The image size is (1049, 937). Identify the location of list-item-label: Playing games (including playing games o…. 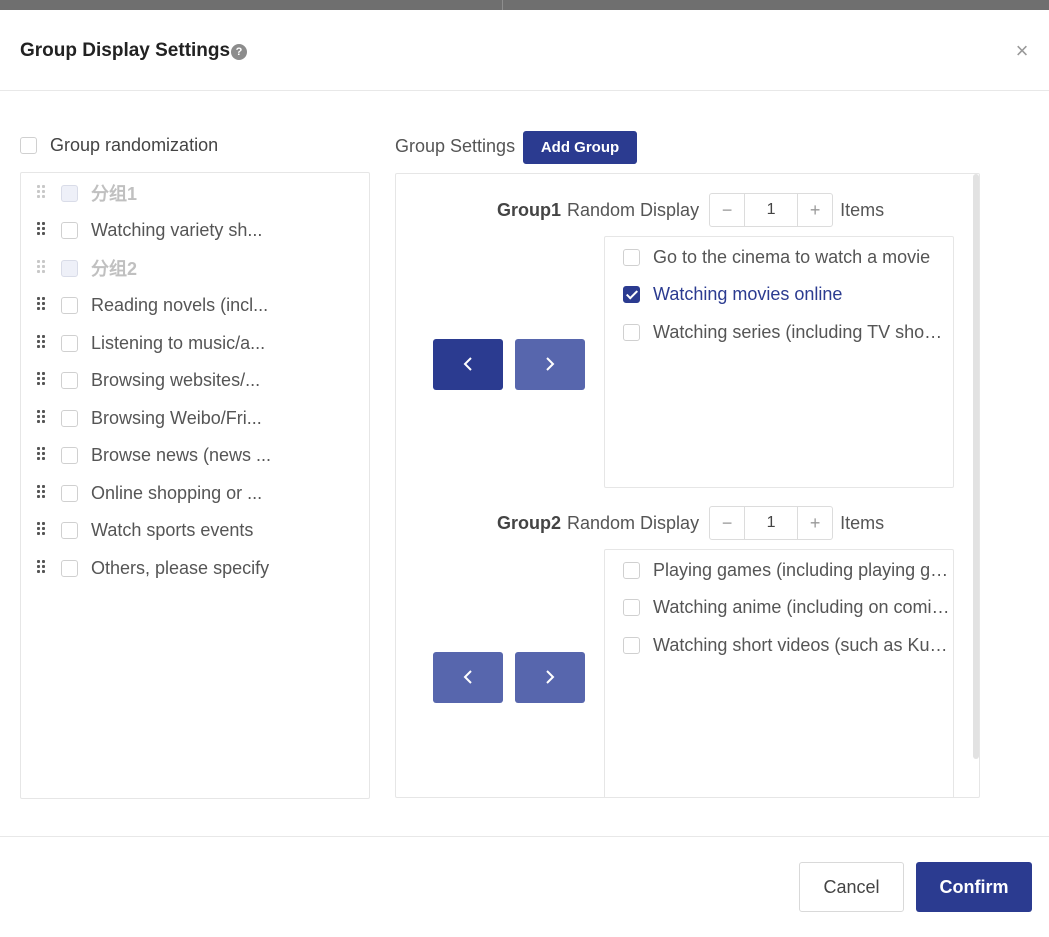
(803, 569).